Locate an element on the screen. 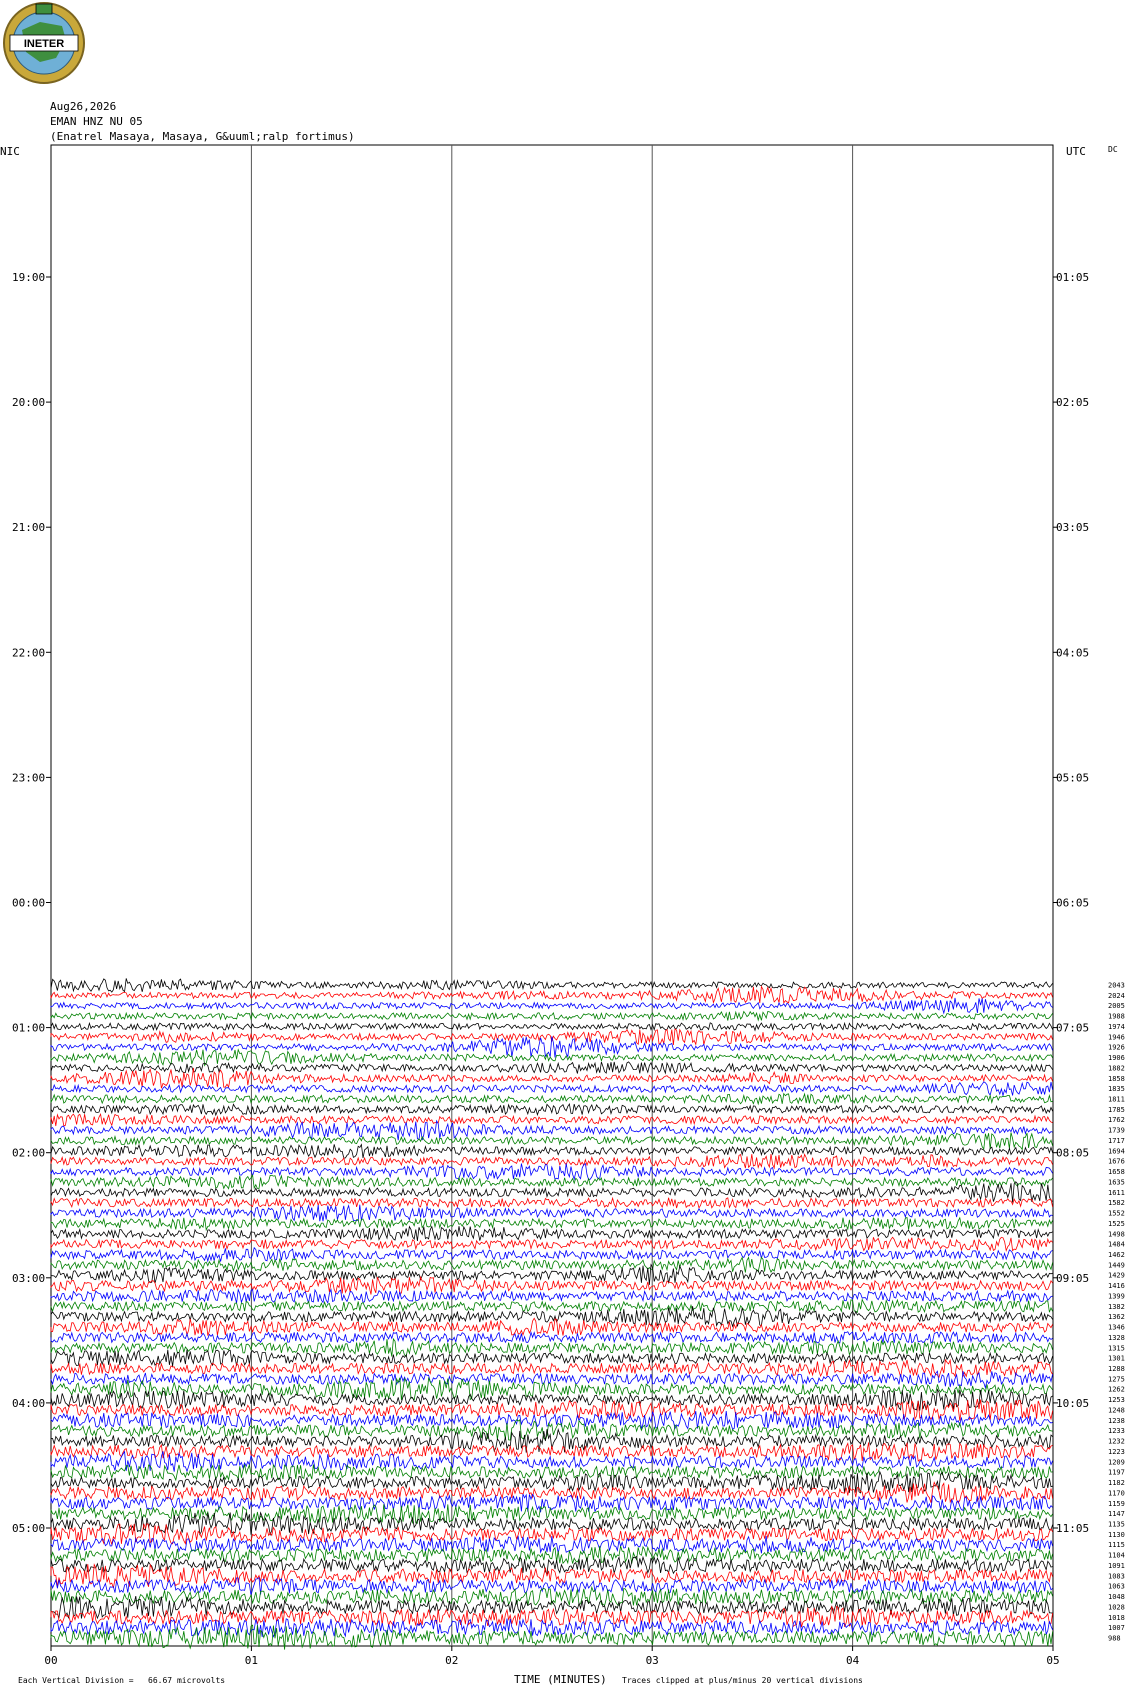 The height and width of the screenshot is (1689, 1130). trace-label: 1525 is located at coordinates (1116, 1224).